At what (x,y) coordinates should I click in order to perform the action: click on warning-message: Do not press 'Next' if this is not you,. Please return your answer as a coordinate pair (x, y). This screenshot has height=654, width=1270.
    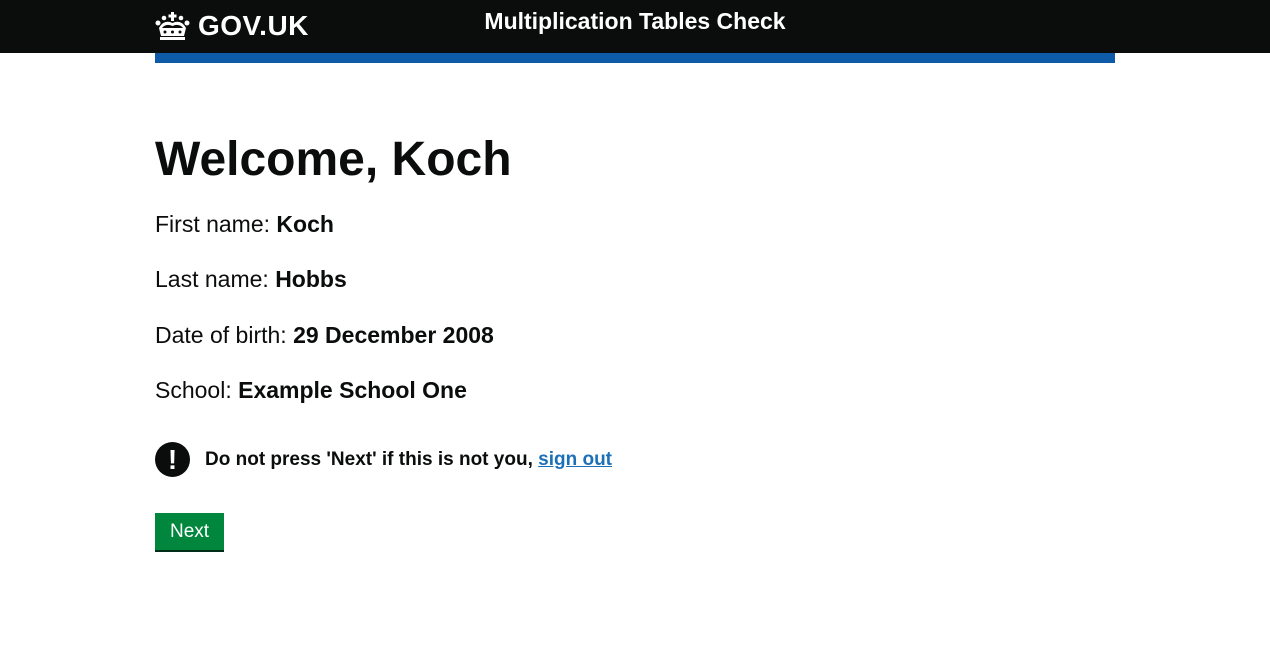
    Looking at the image, I should click on (369, 459).